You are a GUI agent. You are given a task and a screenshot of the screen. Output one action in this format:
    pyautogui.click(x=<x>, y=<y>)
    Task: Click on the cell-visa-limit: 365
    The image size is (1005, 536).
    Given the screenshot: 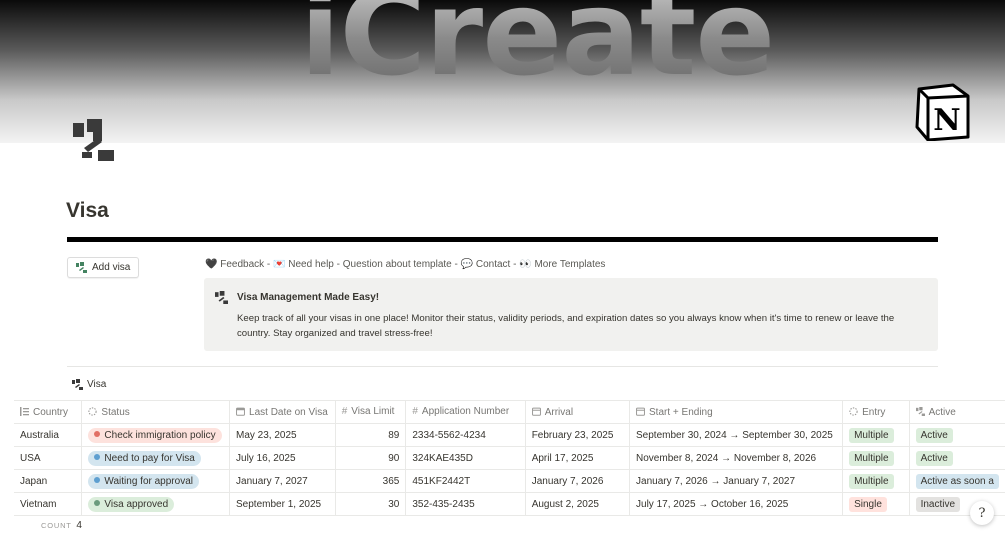 What is the action you would take?
    pyautogui.click(x=371, y=481)
    